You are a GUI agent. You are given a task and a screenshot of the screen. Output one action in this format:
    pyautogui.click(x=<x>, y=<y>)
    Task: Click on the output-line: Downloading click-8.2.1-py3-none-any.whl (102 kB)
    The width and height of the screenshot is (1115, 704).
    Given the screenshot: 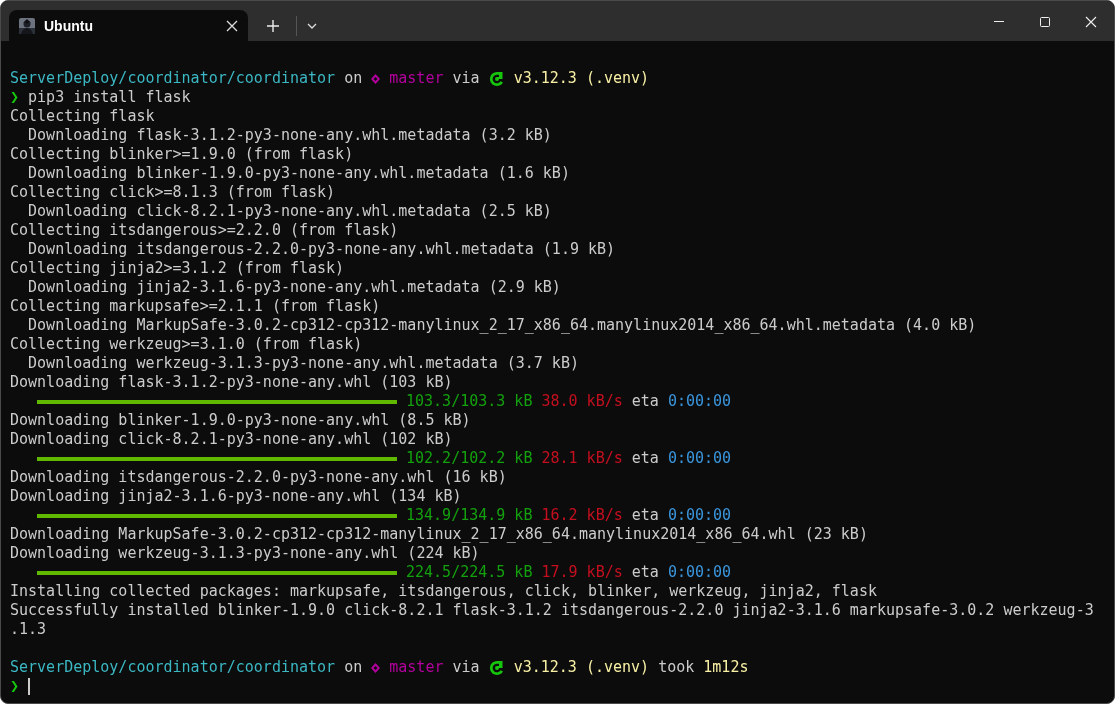 What is the action you would take?
    pyautogui.click(x=231, y=439)
    